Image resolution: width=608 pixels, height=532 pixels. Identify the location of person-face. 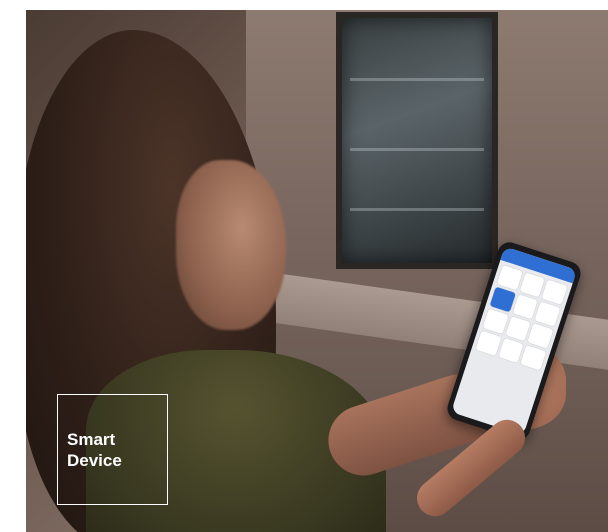
(231, 245).